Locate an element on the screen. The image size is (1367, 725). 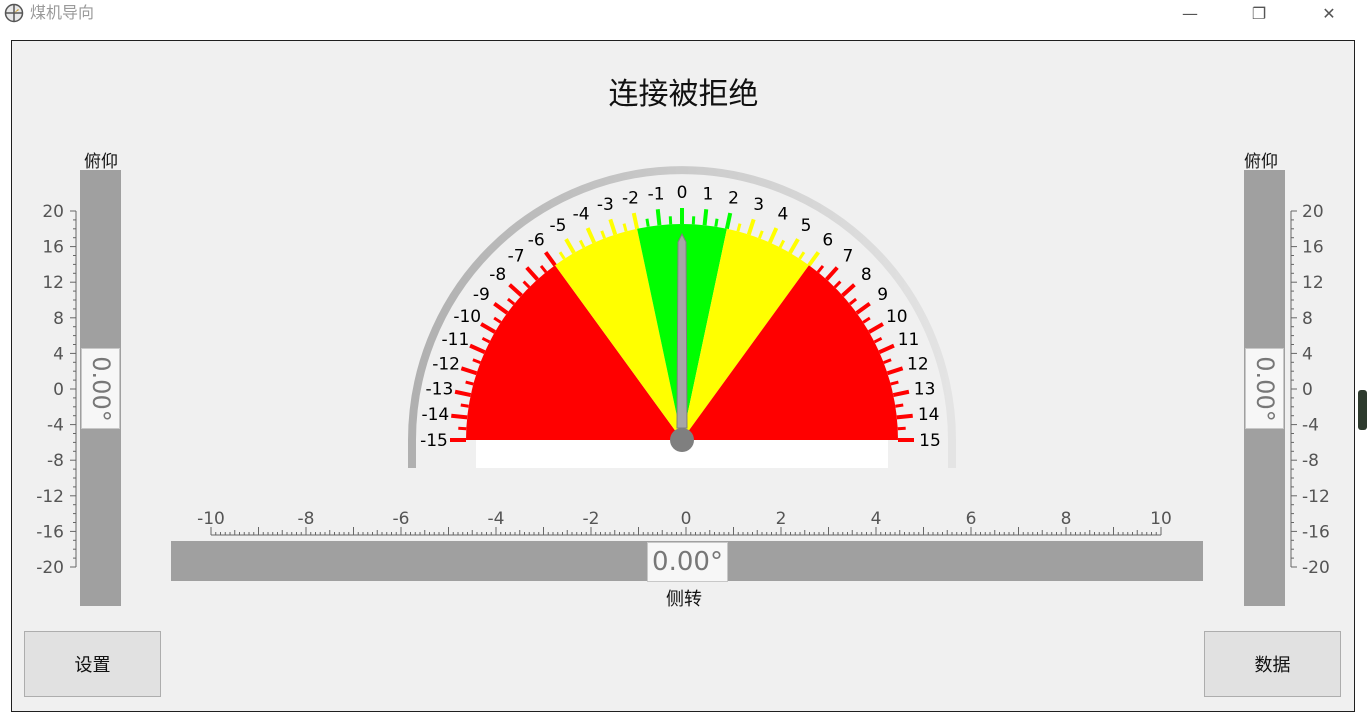
gauge-tick-label: 5 is located at coordinates (806, 226).